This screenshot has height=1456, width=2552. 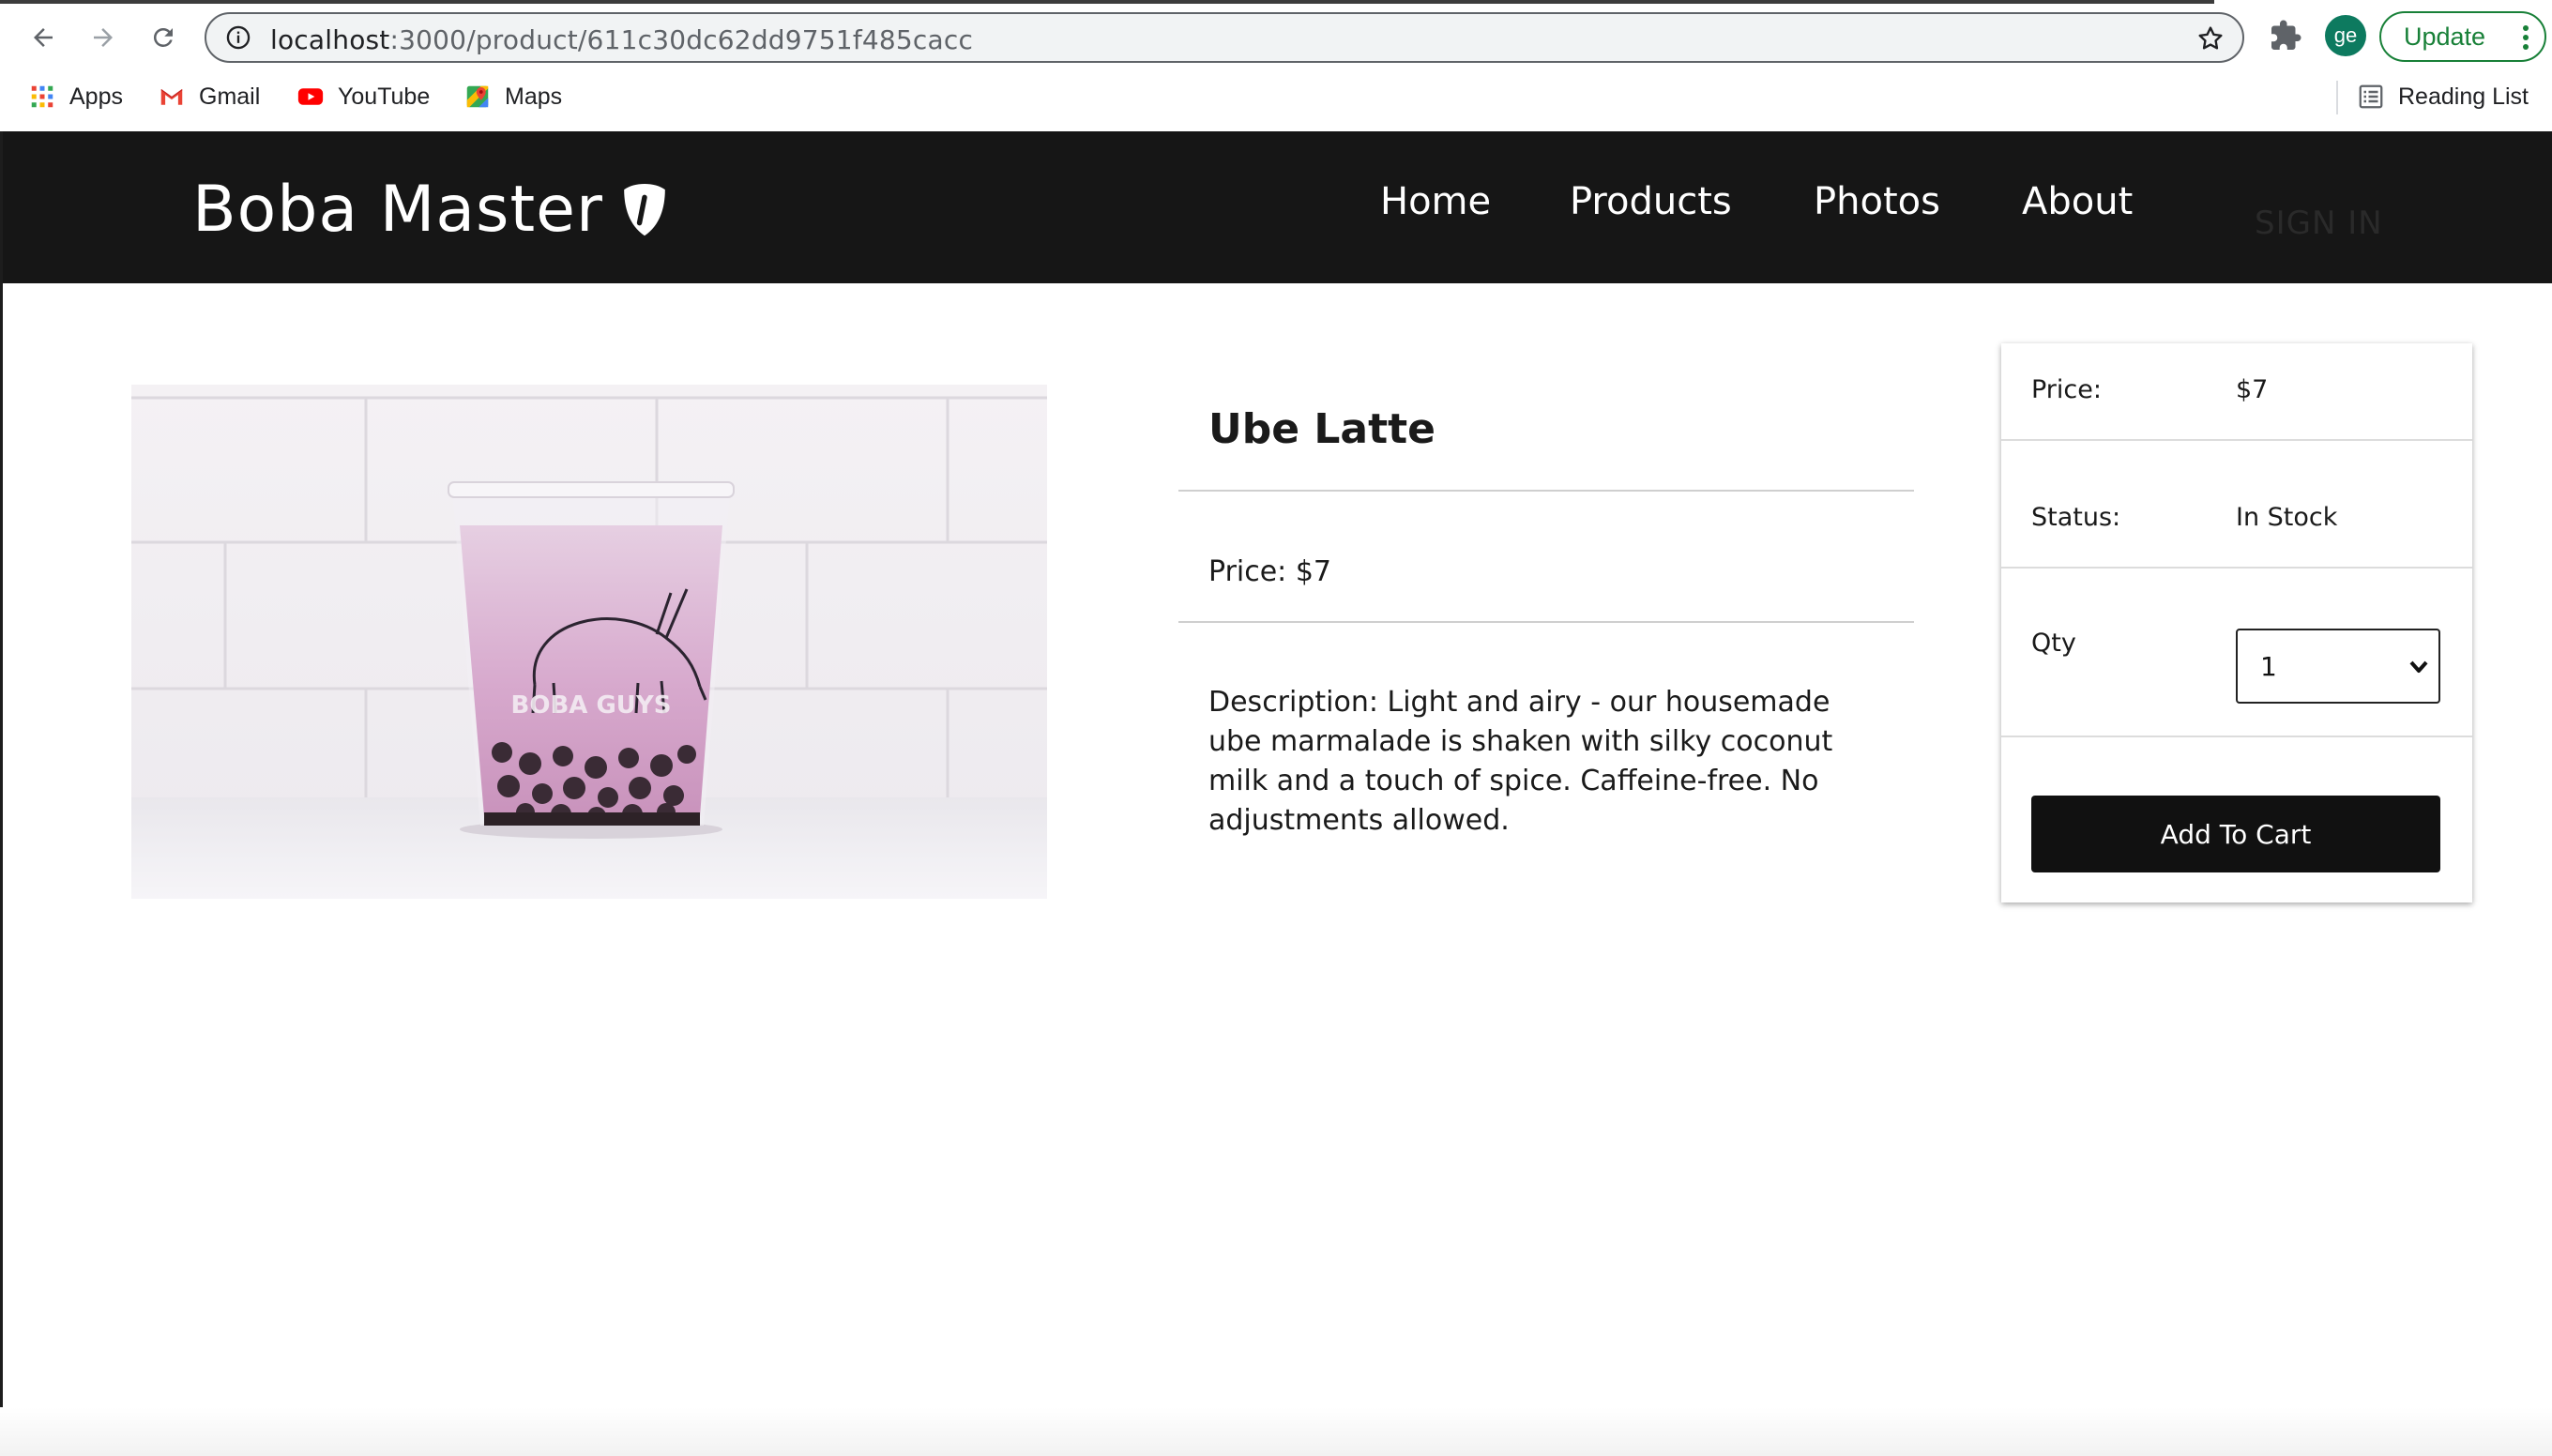 I want to click on price-value: $7, so click(x=2252, y=389).